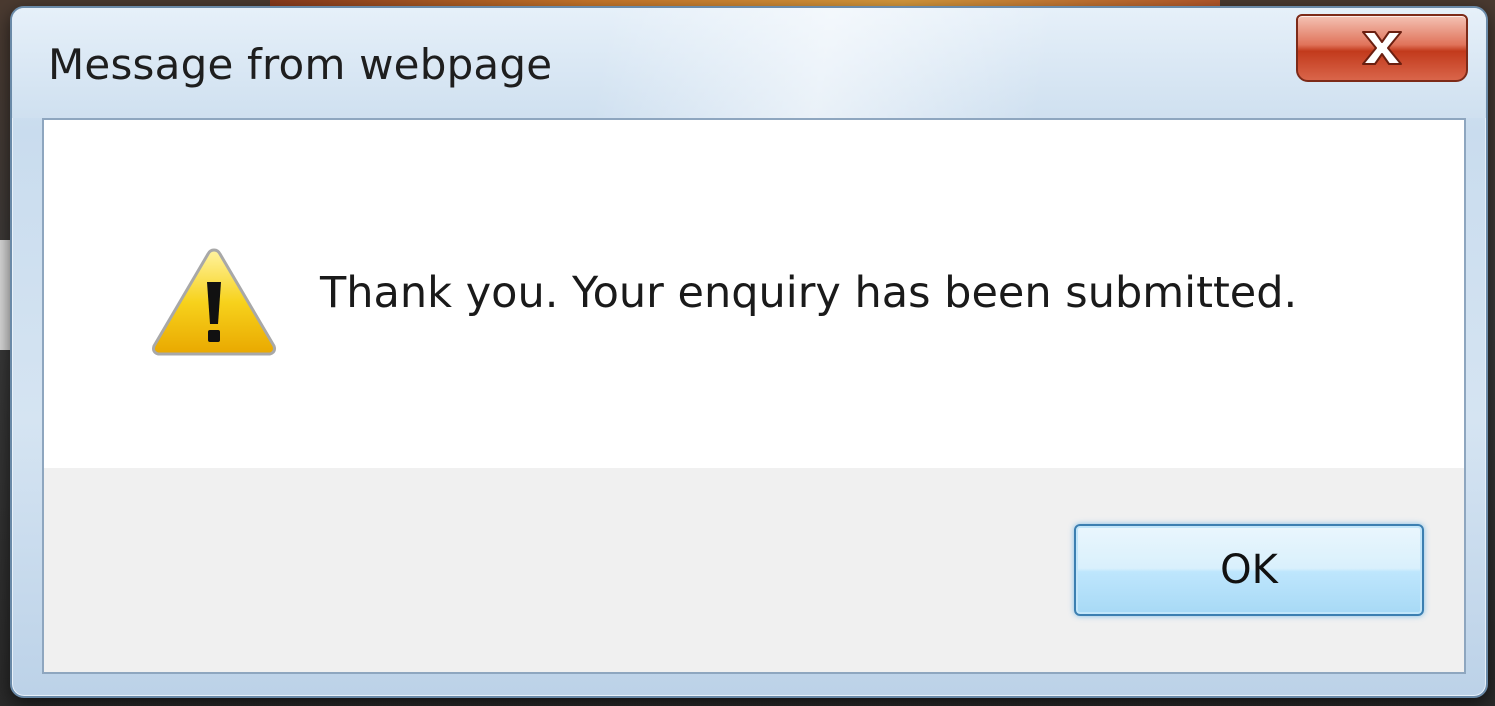  What do you see at coordinates (300, 64) in the screenshot?
I see `dialog-title: Message from webpage` at bounding box center [300, 64].